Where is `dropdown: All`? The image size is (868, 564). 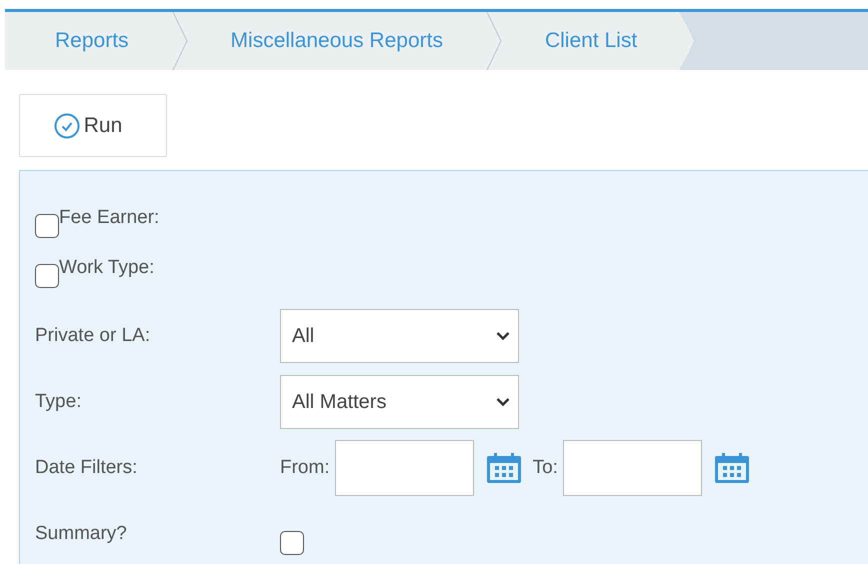 dropdown: All is located at coordinates (399, 336).